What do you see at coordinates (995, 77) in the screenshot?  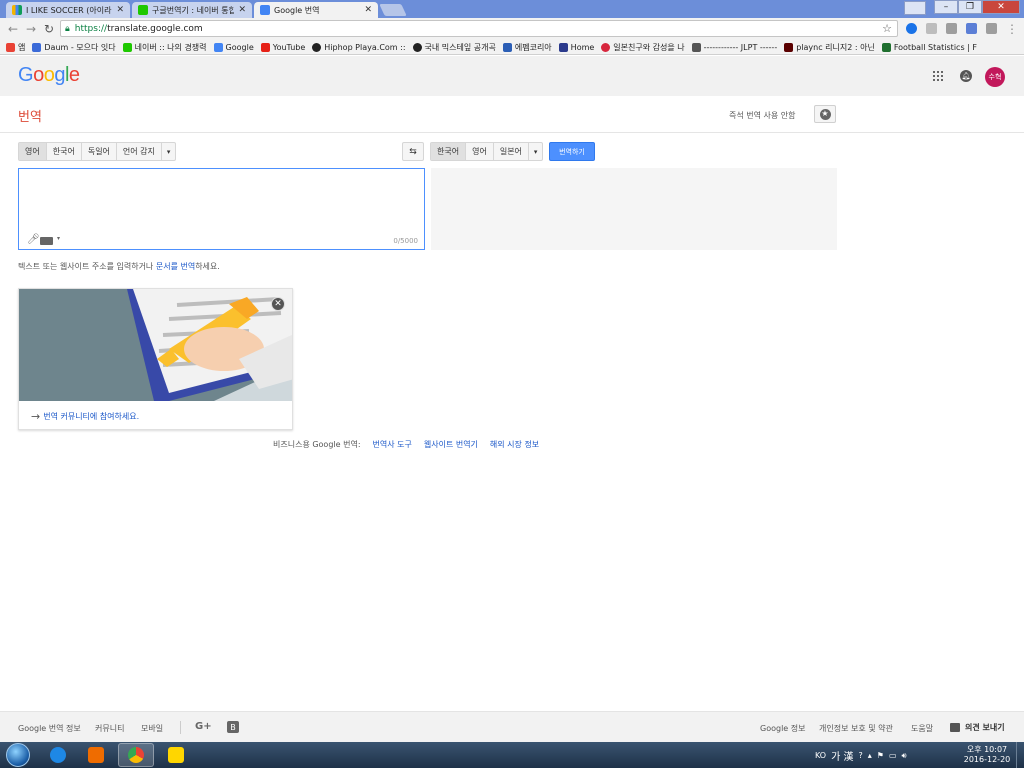 I see `avatar: 수혁` at bounding box center [995, 77].